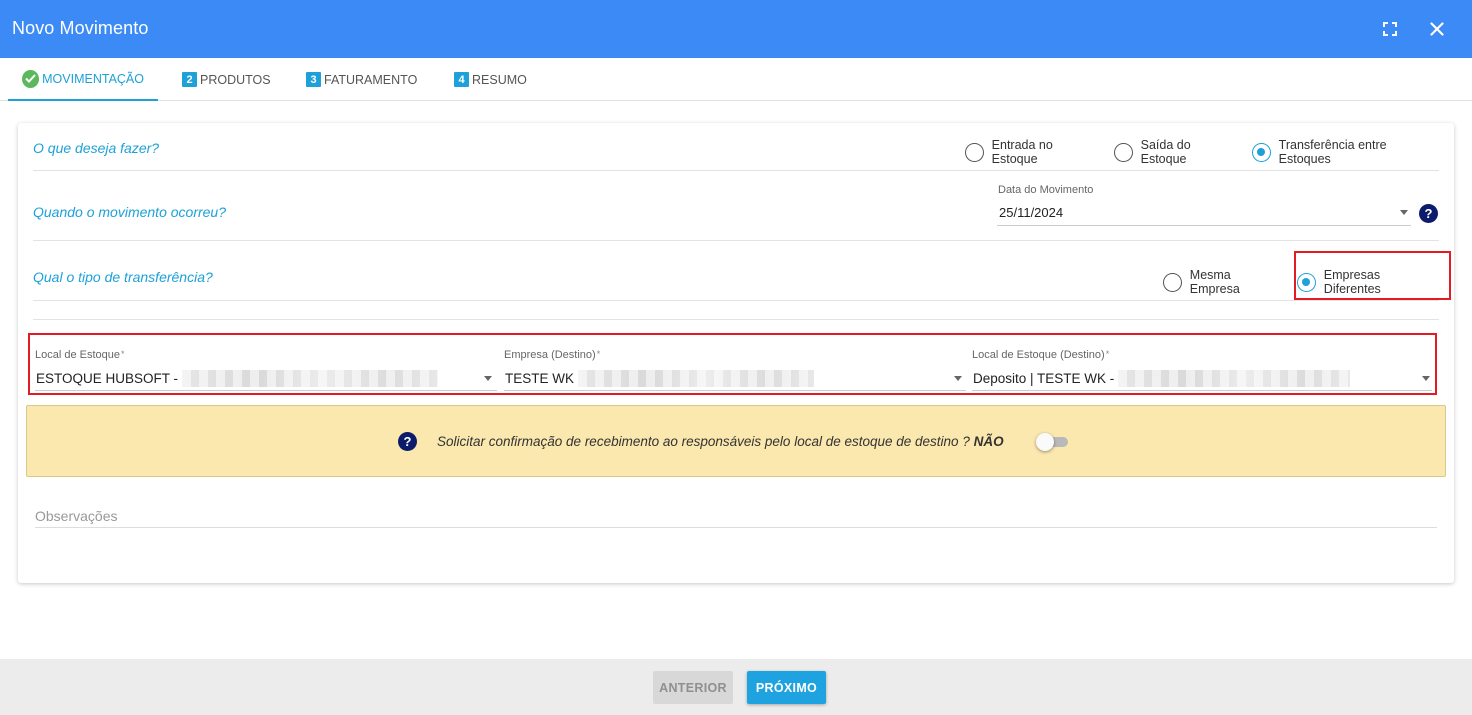 This screenshot has height=715, width=1472. What do you see at coordinates (1046, 190) in the screenshot?
I see `date-label: Data do Movimento` at bounding box center [1046, 190].